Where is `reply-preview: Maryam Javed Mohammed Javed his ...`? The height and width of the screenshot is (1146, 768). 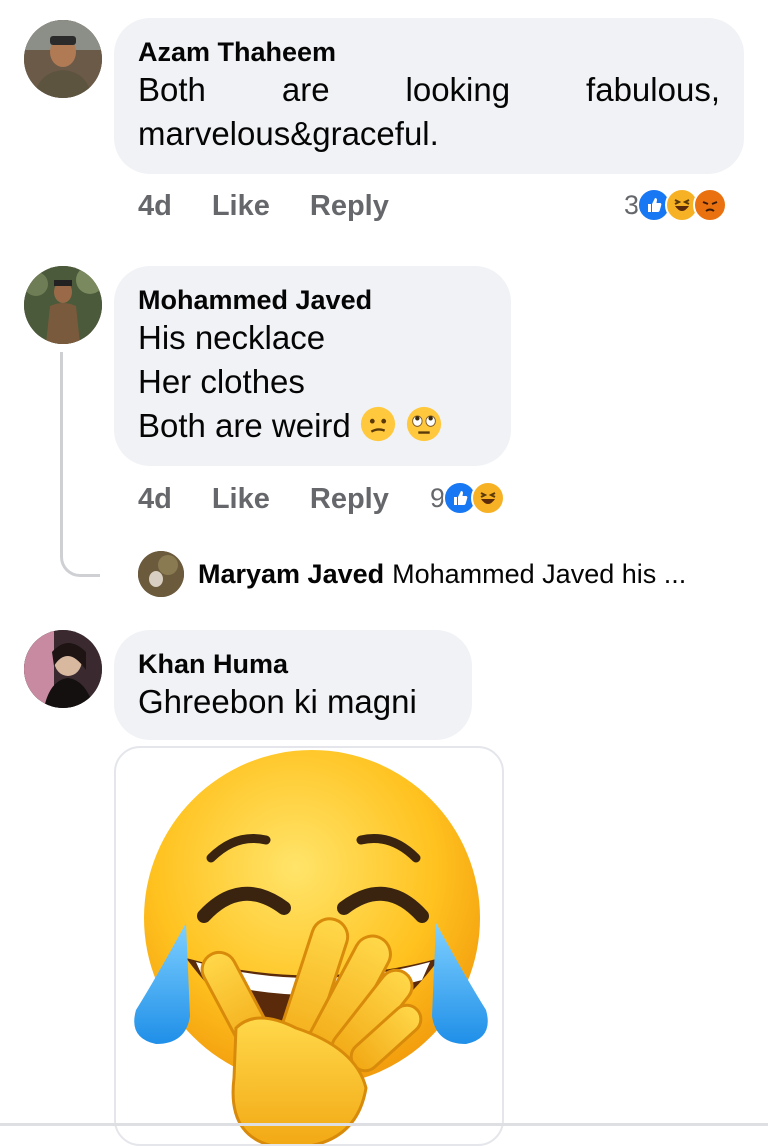 reply-preview: Maryam Javed Mohammed Javed his ... is located at coordinates (412, 574).